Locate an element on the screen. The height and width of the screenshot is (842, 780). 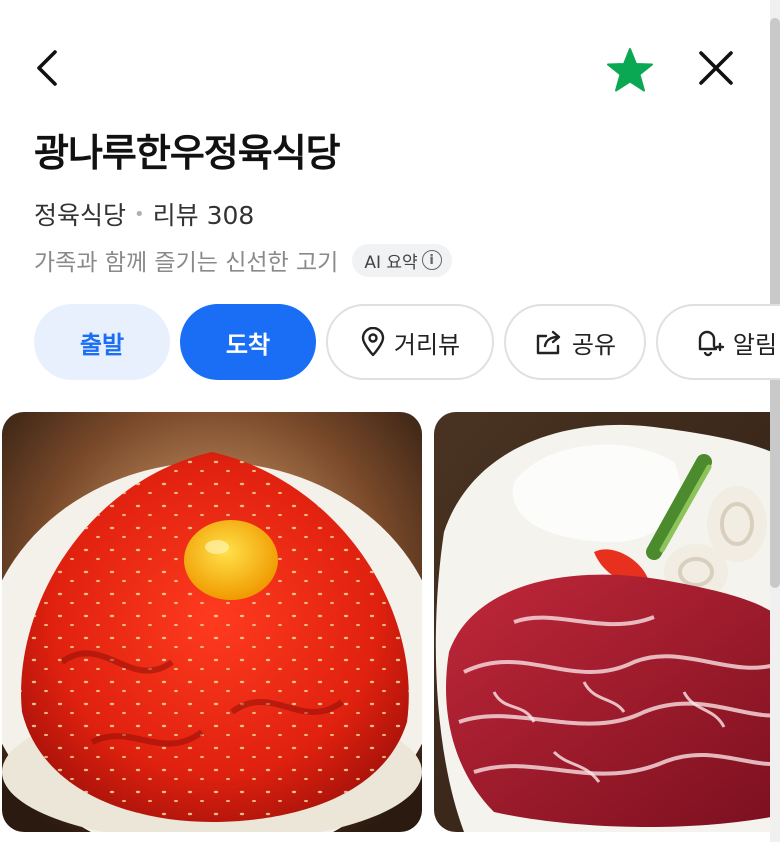
alert-button: 알림 is located at coordinates (718, 342).